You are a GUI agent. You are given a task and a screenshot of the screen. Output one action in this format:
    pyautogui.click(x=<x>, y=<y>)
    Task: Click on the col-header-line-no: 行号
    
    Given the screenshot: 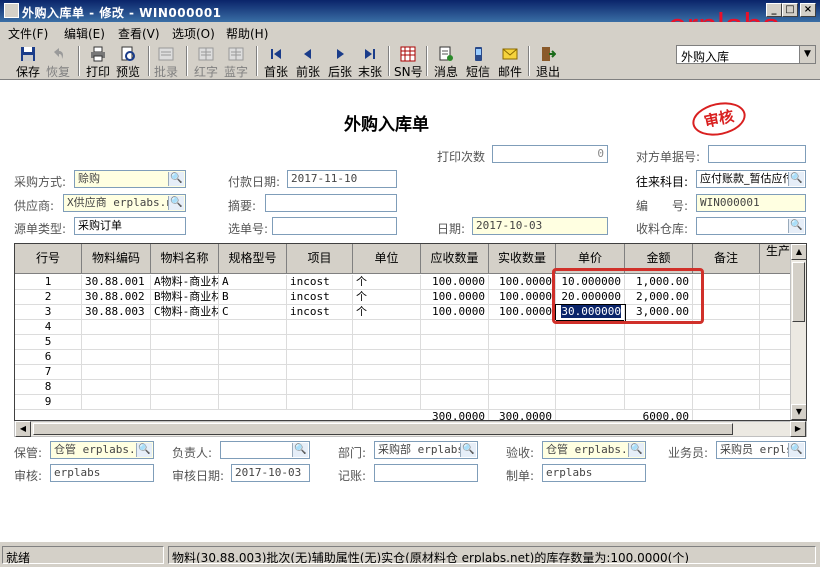 What is the action you would take?
    pyautogui.click(x=48, y=259)
    